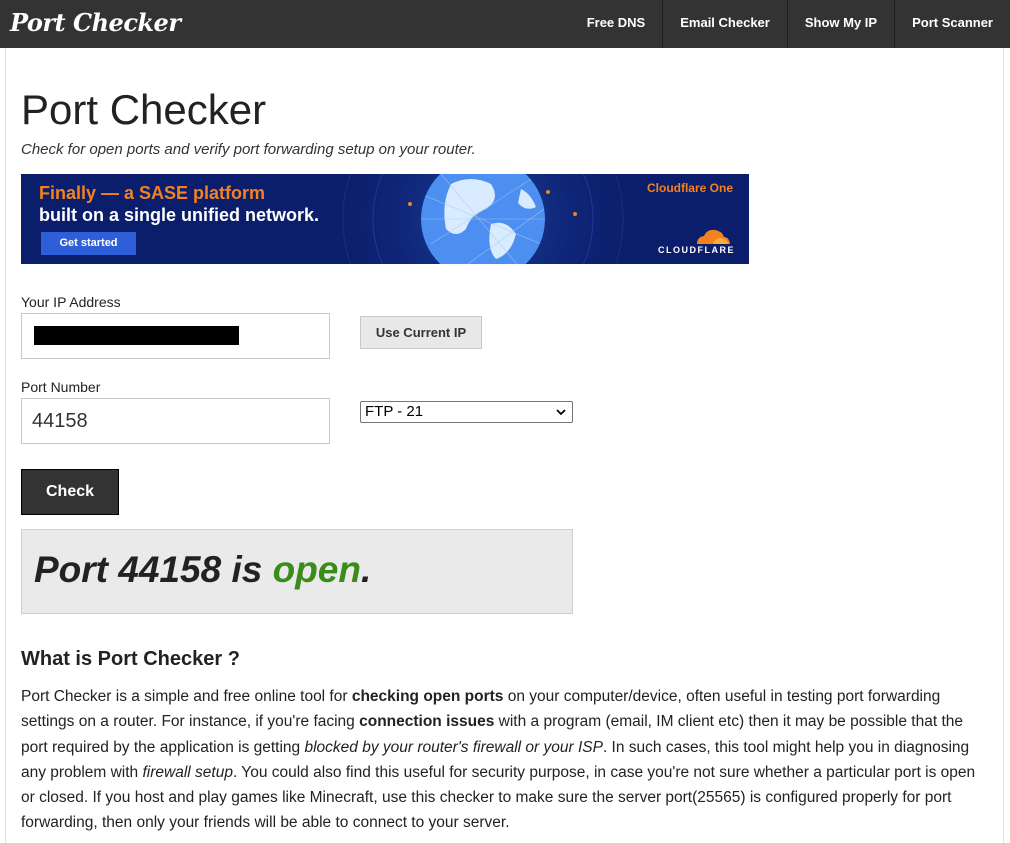 Image resolution: width=1010 pixels, height=843 pixels. Describe the element at coordinates (466, 412) in the screenshot. I see `service-select: FTP - 21` at that location.